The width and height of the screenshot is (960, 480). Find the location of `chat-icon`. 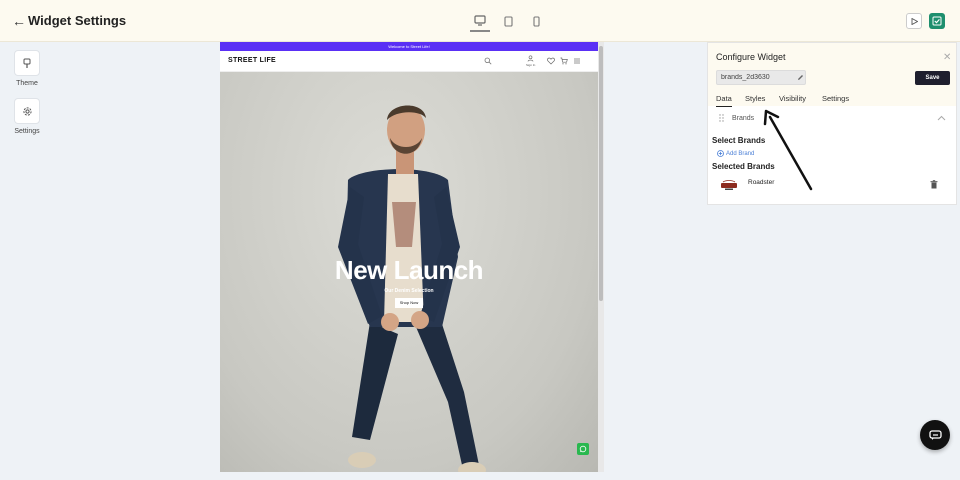

chat-icon is located at coordinates (935, 434).